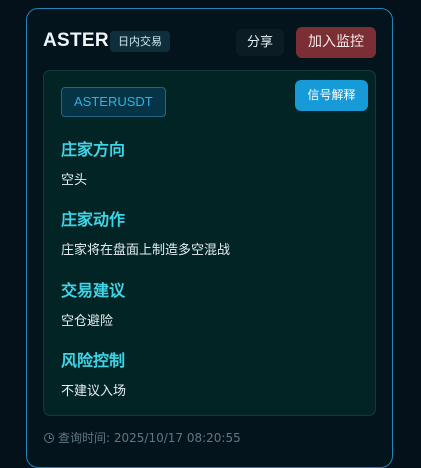 This screenshot has height=468, width=421. Describe the element at coordinates (209, 44) in the screenshot. I see `card-header: ASTER 日内交易 分享 加入监控` at that location.